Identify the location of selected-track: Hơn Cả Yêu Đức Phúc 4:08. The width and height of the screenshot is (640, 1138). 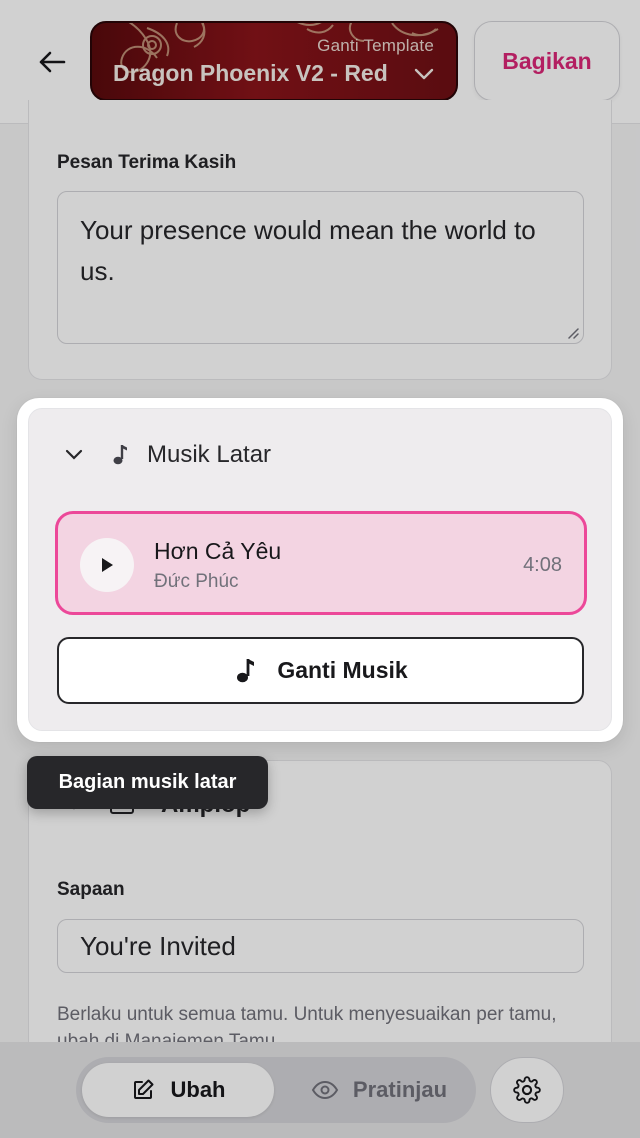
(321, 563).